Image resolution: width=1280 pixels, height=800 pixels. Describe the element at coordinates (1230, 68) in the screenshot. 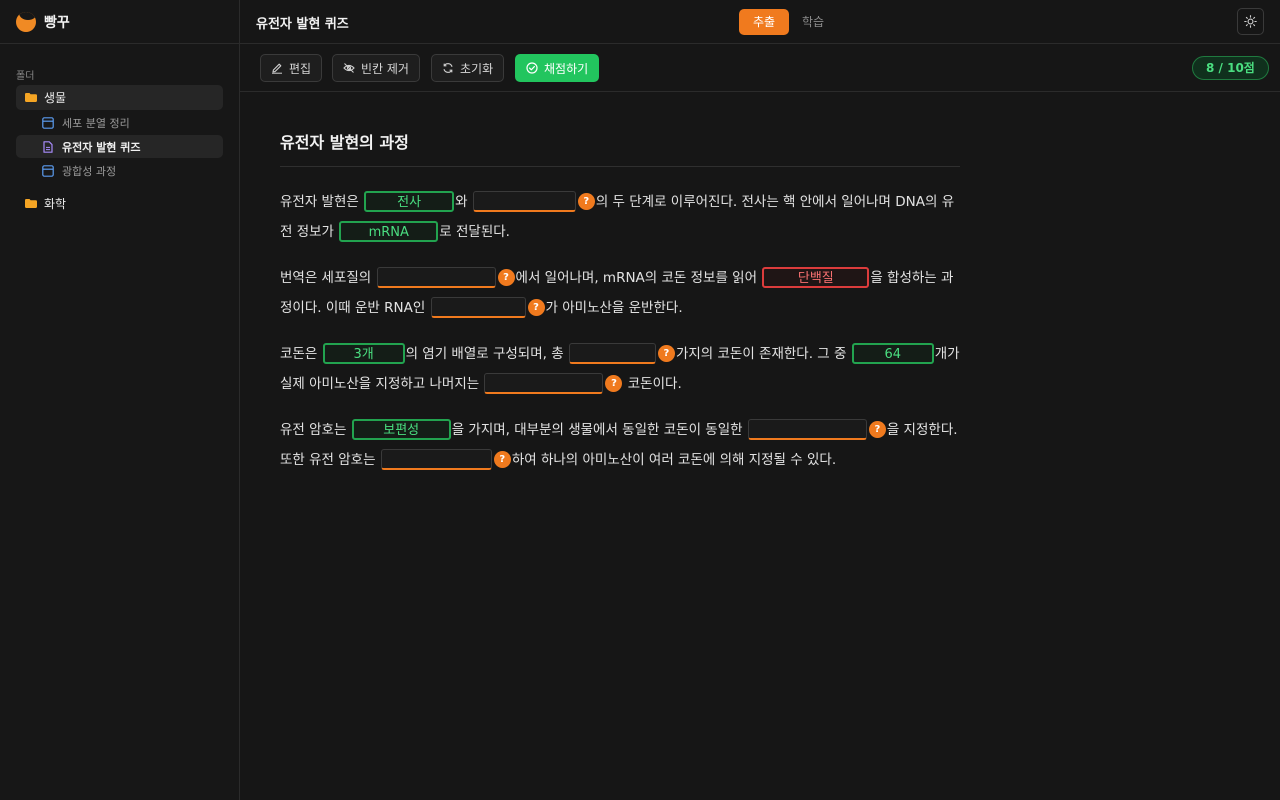

I see `score-badge: 8 / 10점` at that location.